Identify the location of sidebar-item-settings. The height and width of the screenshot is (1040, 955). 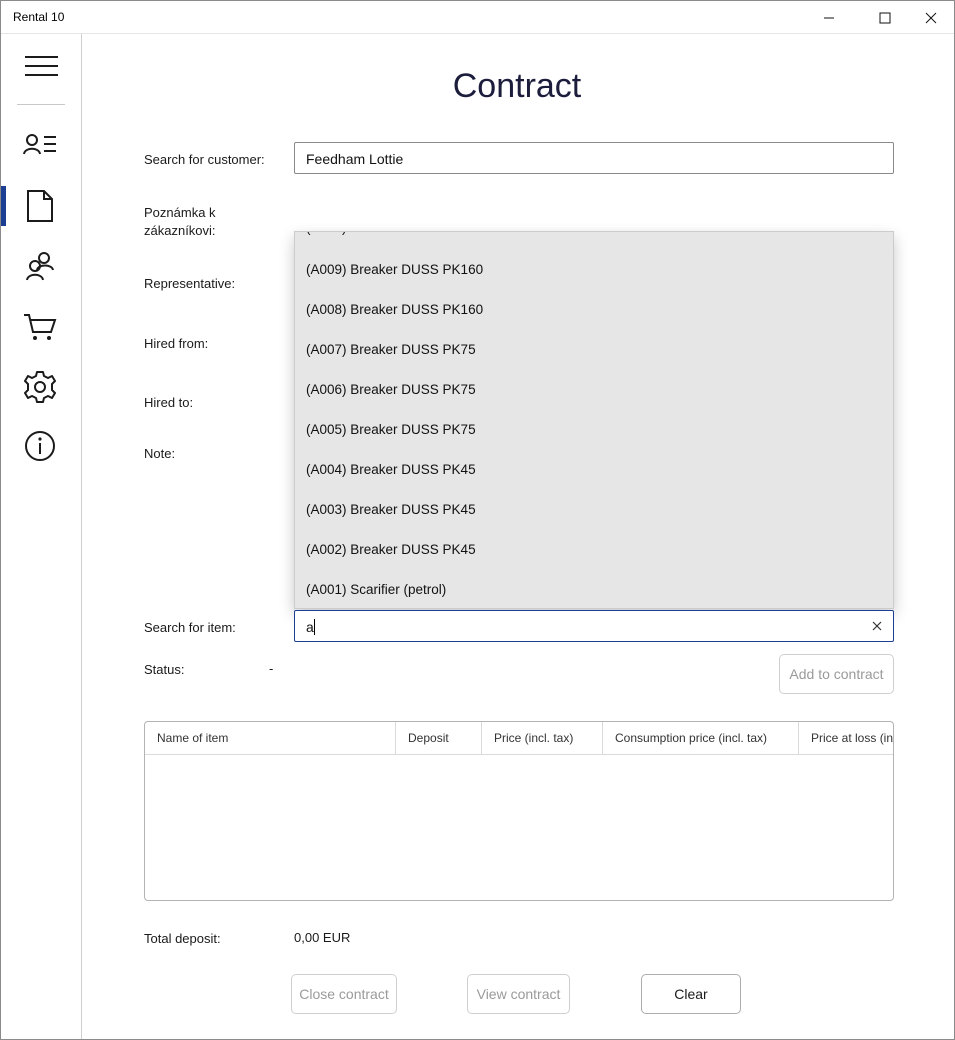
(40, 387).